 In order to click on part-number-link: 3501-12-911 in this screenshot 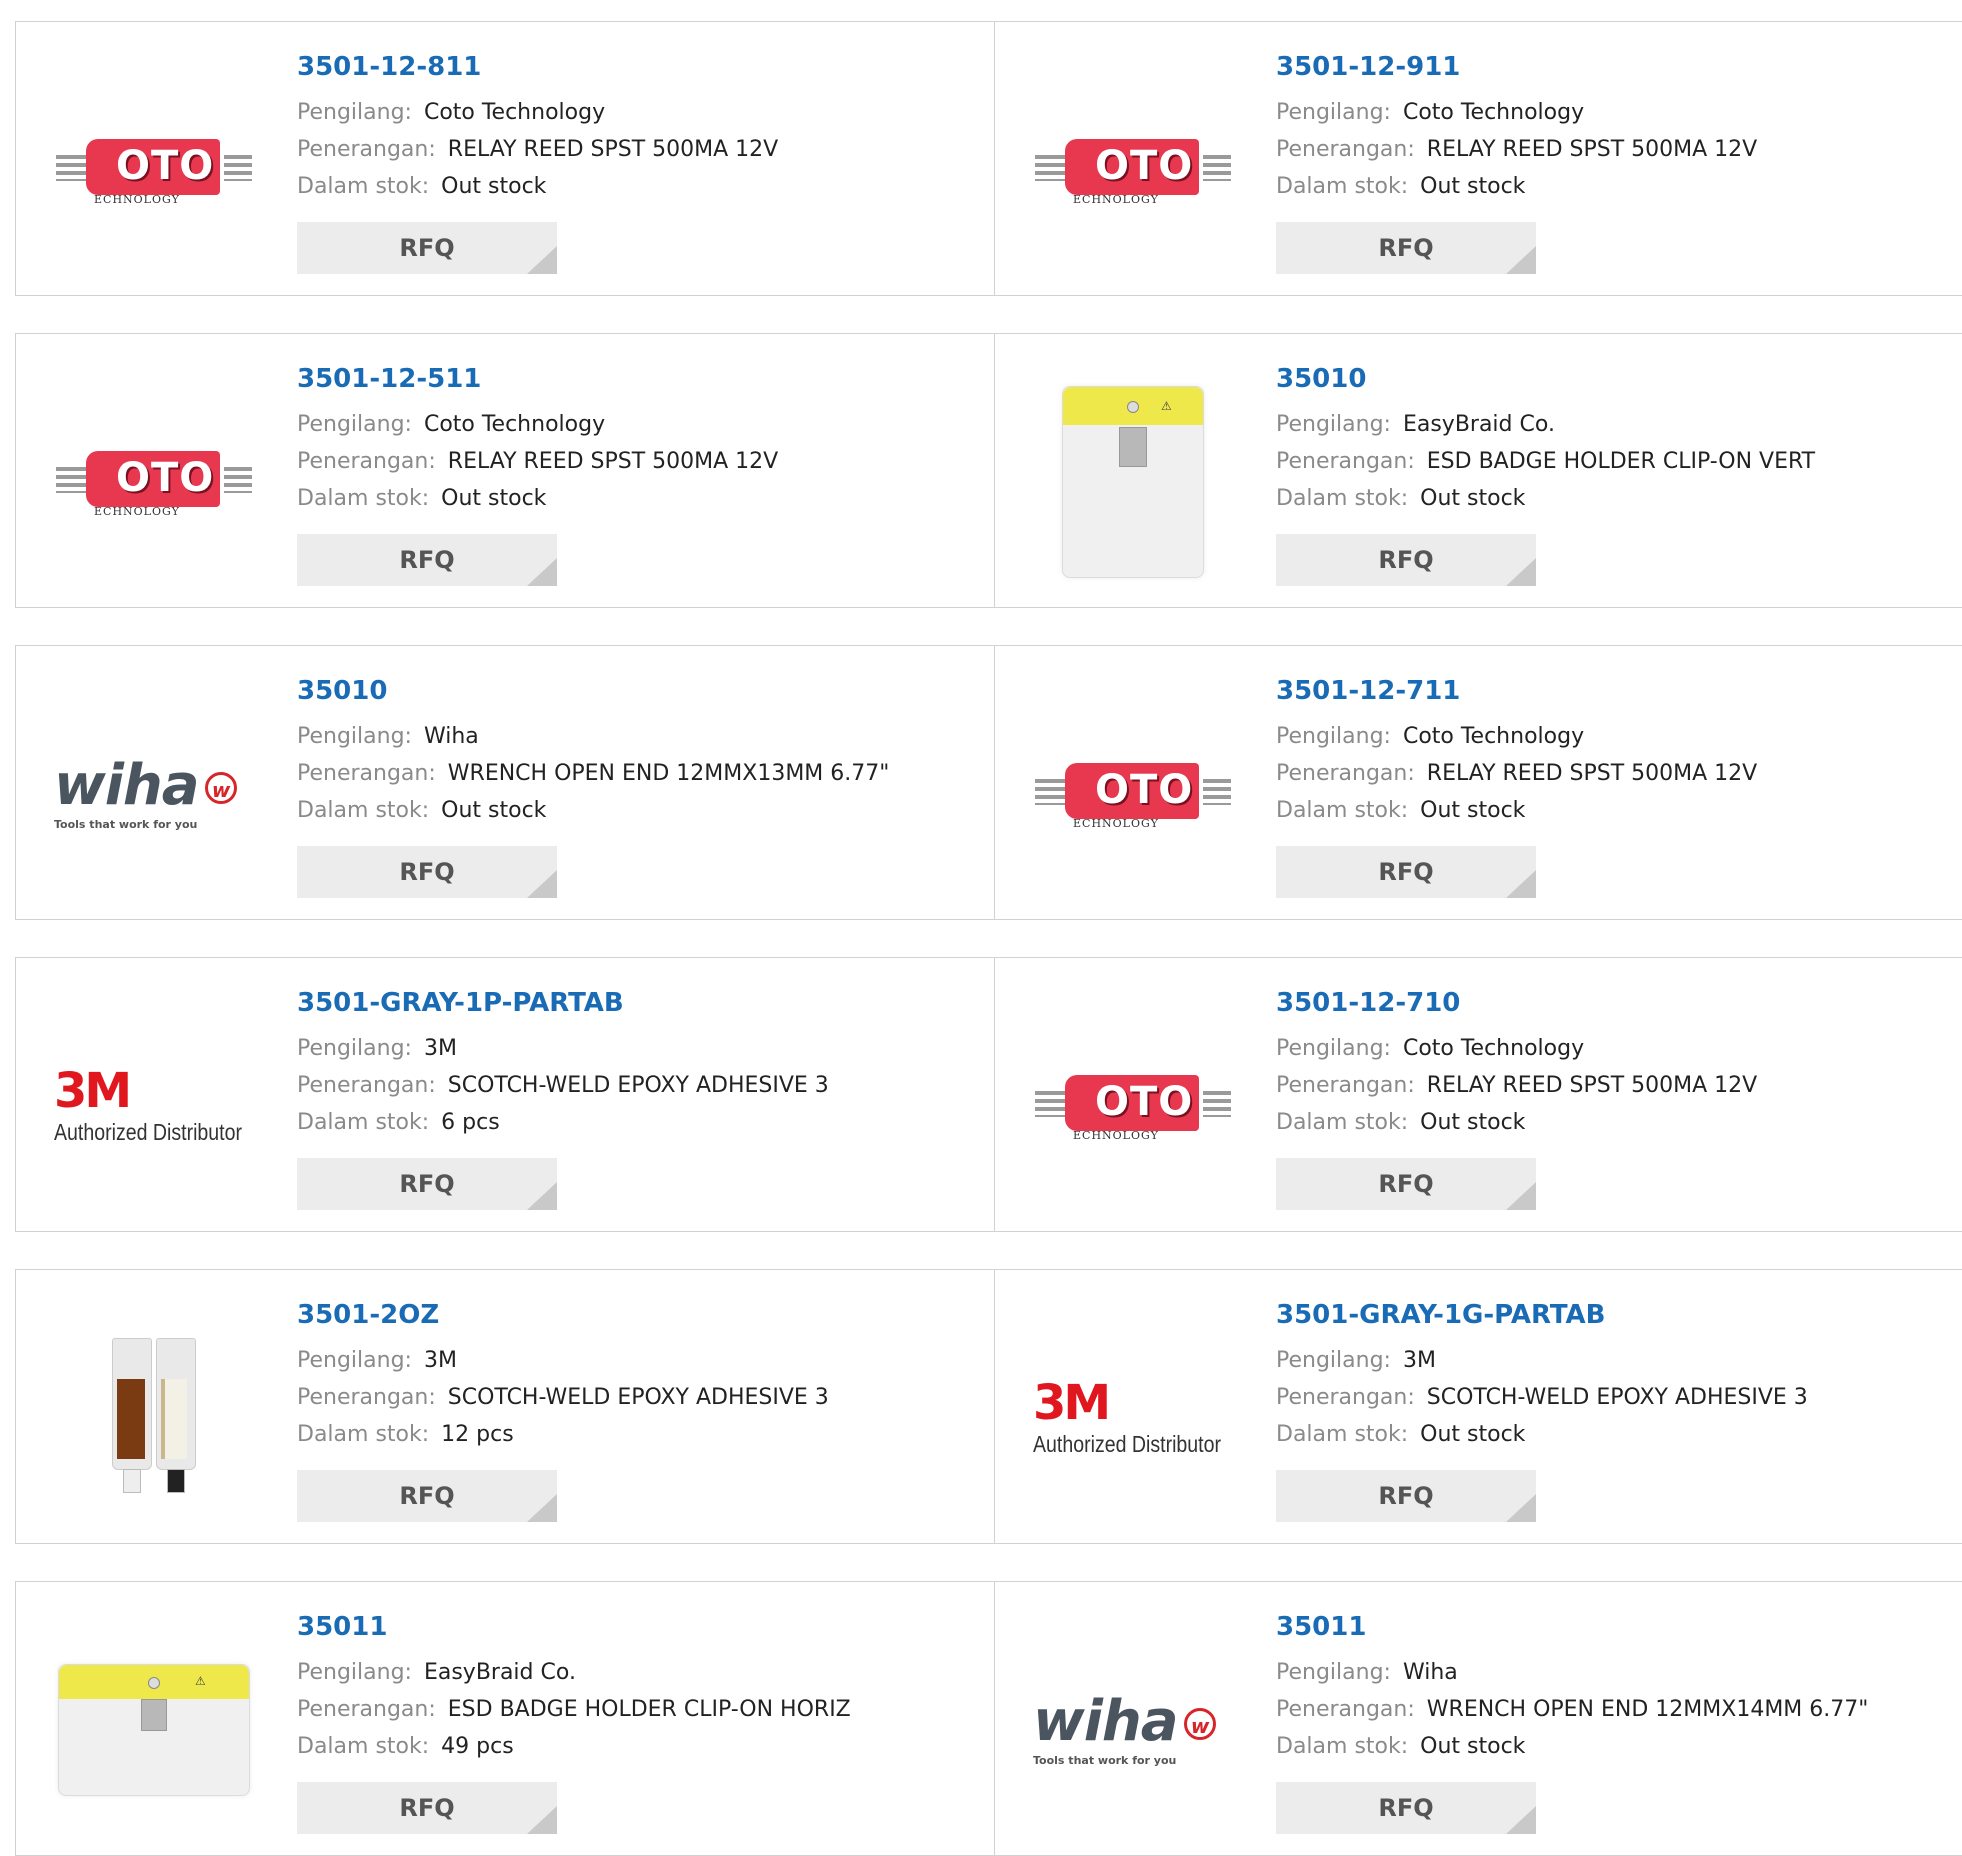, I will do `click(1606, 67)`.